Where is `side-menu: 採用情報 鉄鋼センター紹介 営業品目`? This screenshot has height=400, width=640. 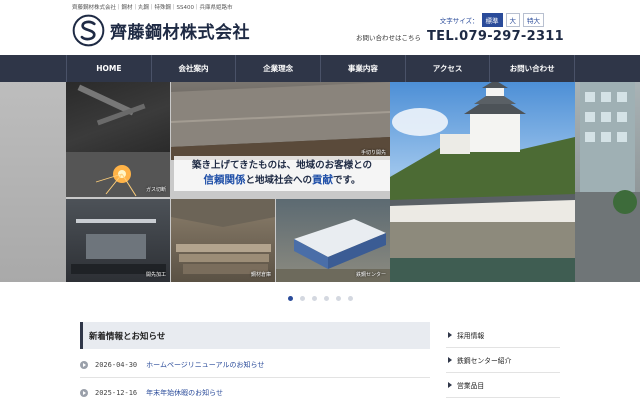 side-menu: 採用情報 鉄鋼センター紹介 営業品目 is located at coordinates (503, 360).